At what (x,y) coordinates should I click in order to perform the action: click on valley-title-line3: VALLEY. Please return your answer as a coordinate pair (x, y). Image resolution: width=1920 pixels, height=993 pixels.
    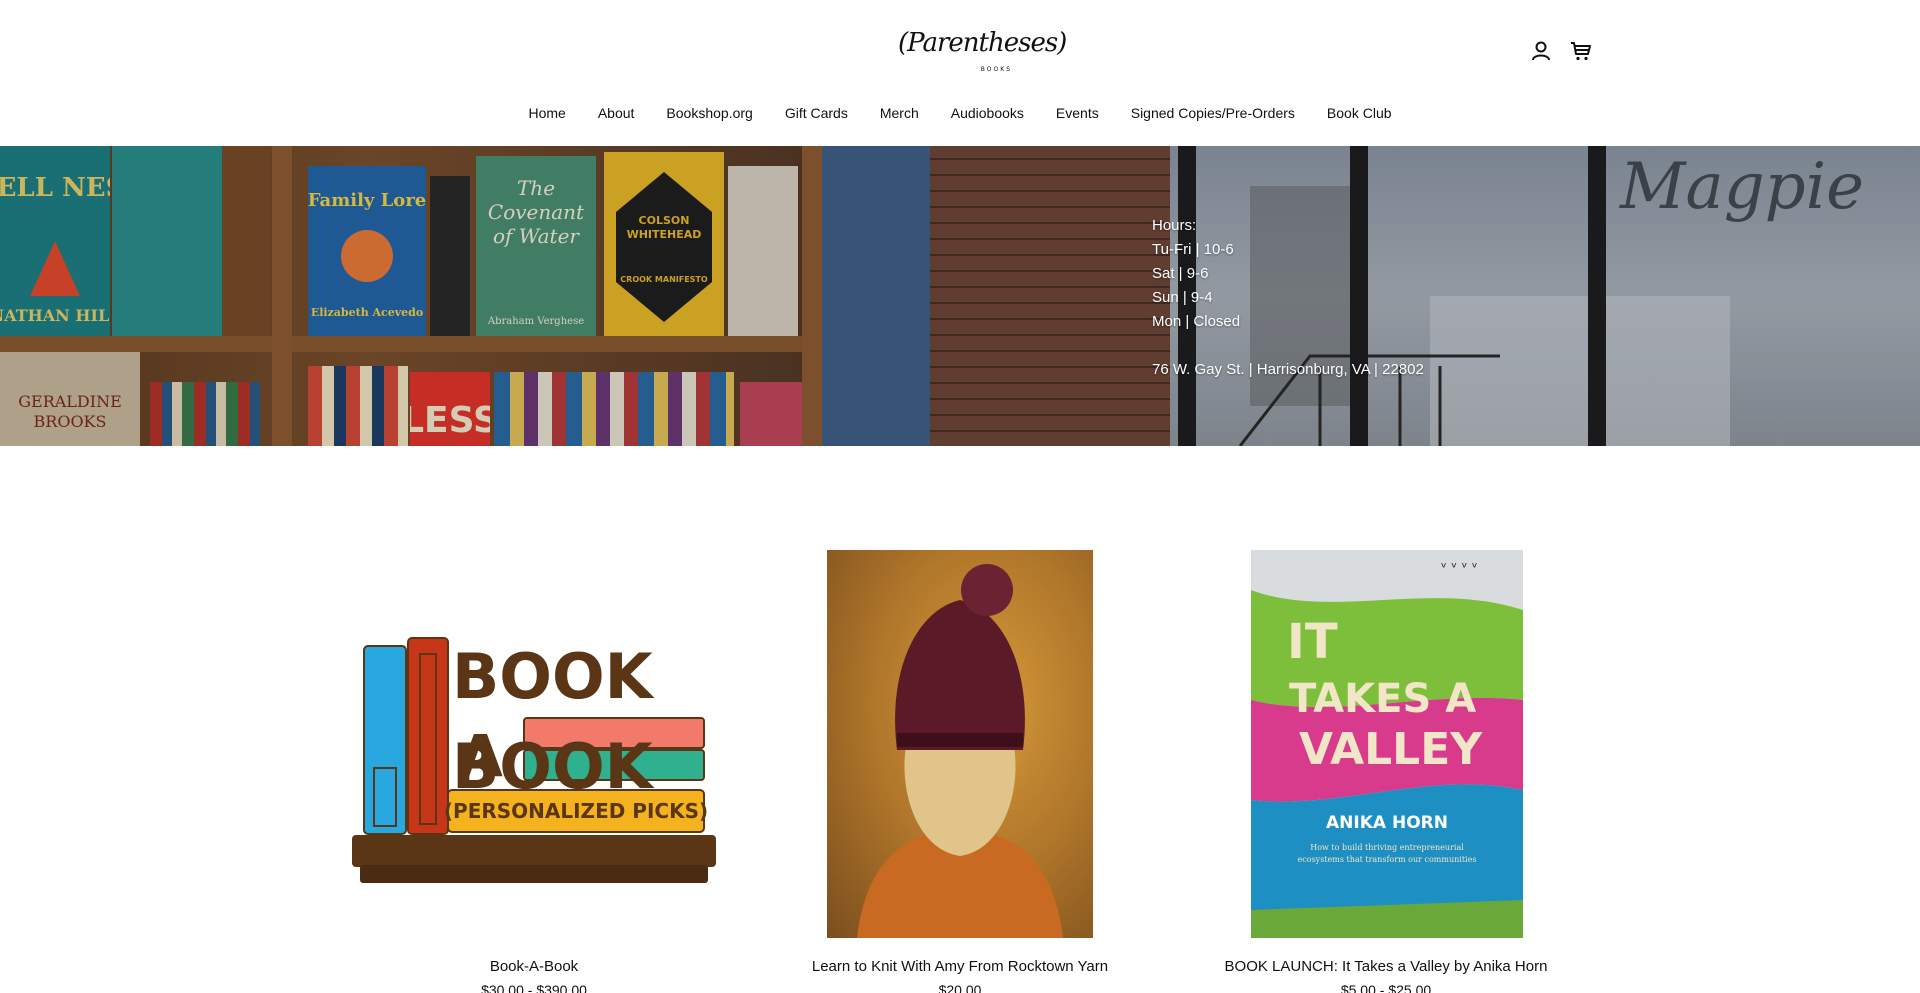
    Looking at the image, I should click on (1391, 749).